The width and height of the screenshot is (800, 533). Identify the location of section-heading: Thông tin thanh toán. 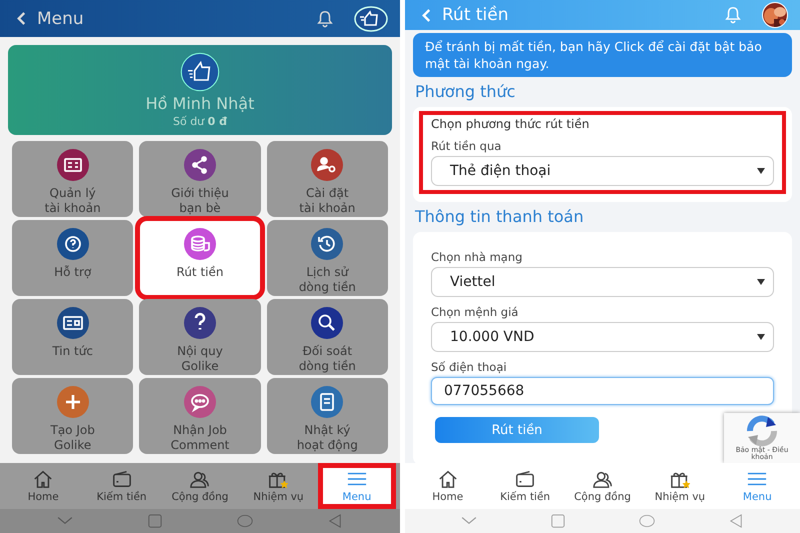
(499, 217).